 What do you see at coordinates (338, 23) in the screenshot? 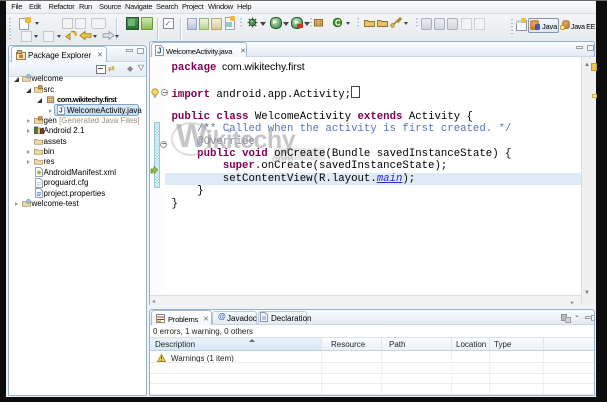
I see `svg-text: C` at bounding box center [338, 23].